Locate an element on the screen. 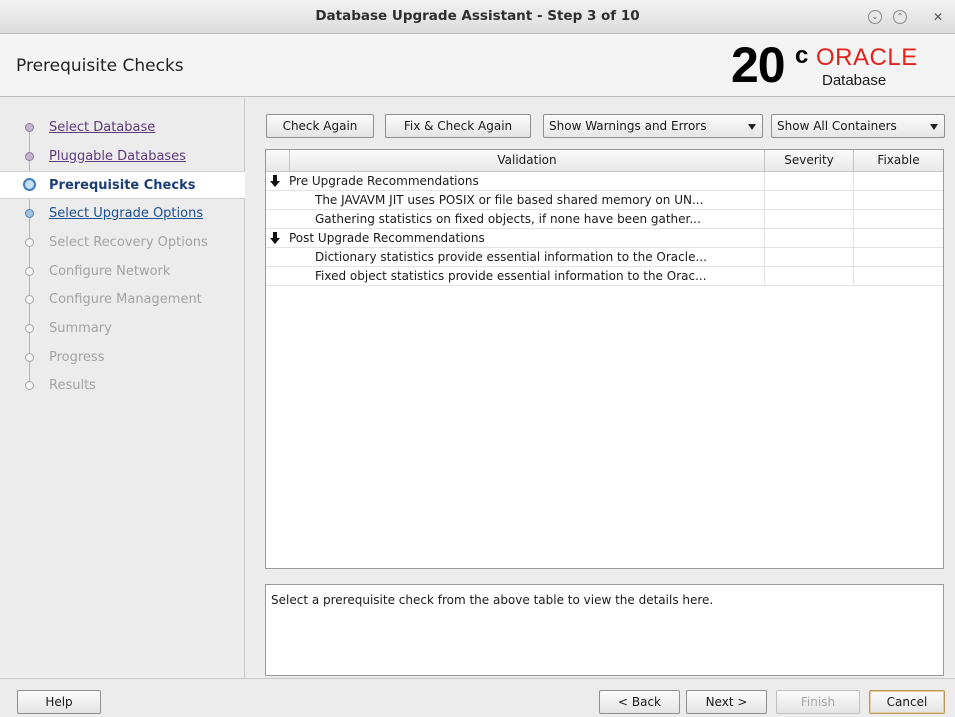 This screenshot has height=717, width=955. step-configure-management: Configure Management is located at coordinates (122, 300).